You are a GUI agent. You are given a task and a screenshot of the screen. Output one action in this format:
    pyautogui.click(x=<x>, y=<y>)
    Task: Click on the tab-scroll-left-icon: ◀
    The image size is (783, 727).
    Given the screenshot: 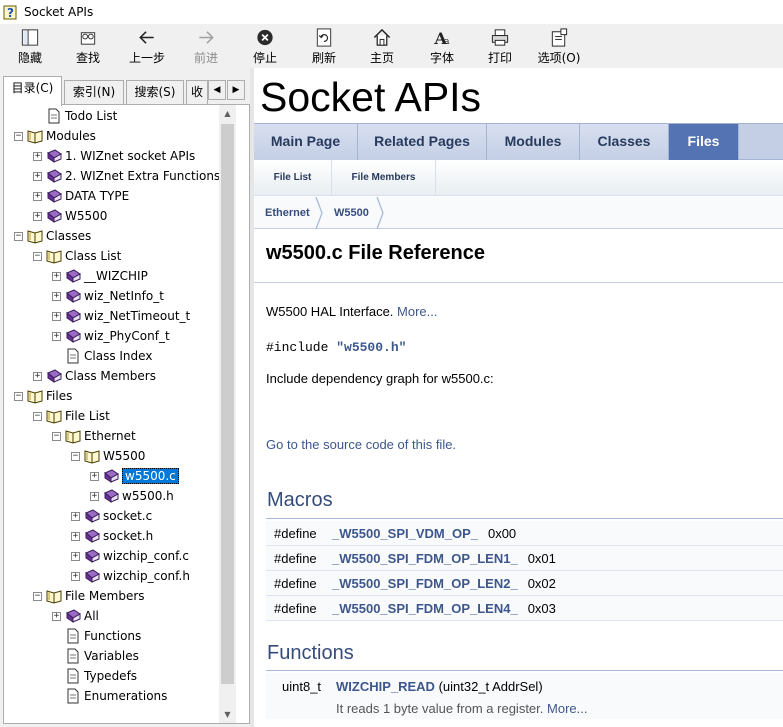 What is the action you would take?
    pyautogui.click(x=217, y=90)
    